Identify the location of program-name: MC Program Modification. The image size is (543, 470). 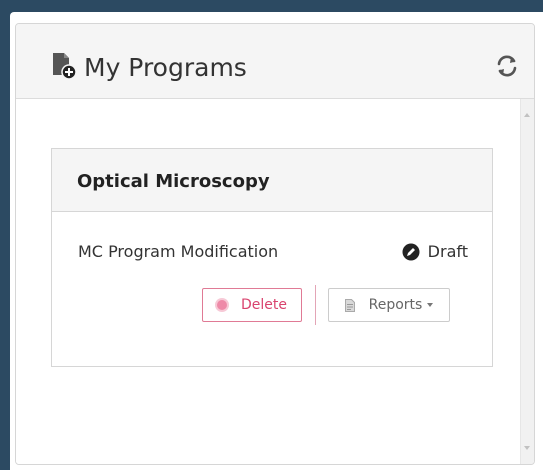
(178, 251).